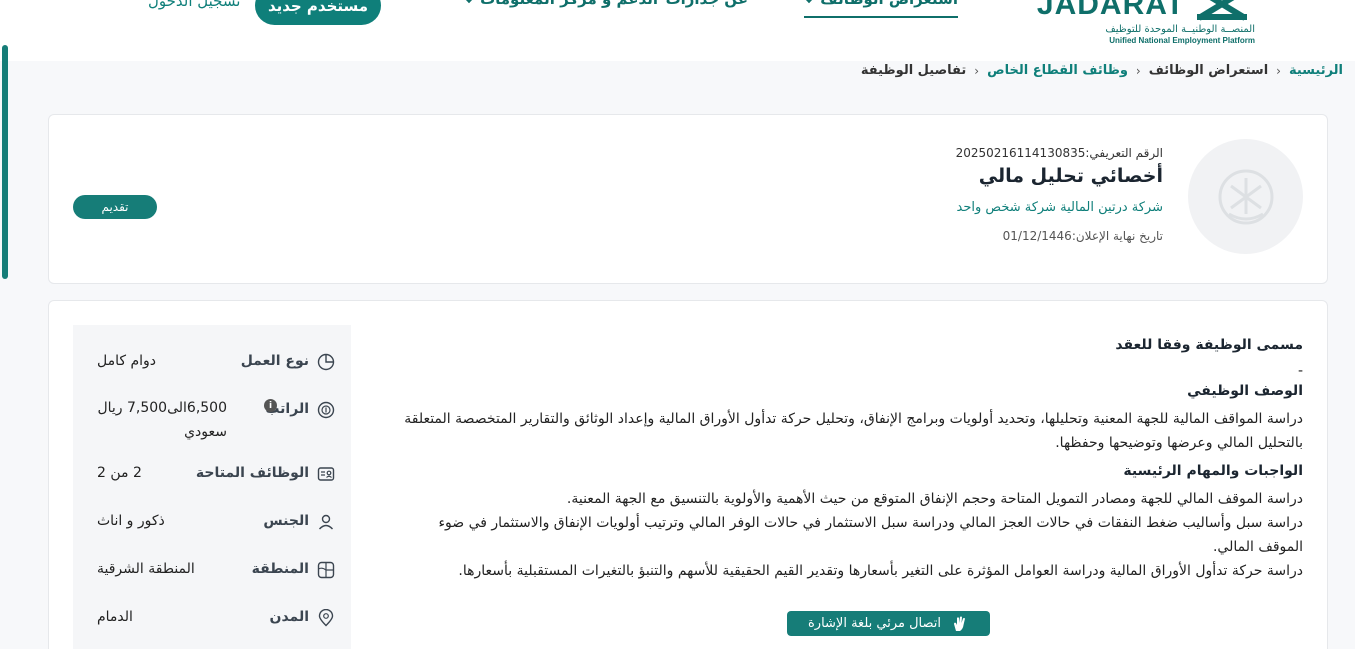 The width and height of the screenshot is (1355, 649). What do you see at coordinates (289, 617) in the screenshot?
I see `cities-label: المدن` at bounding box center [289, 617].